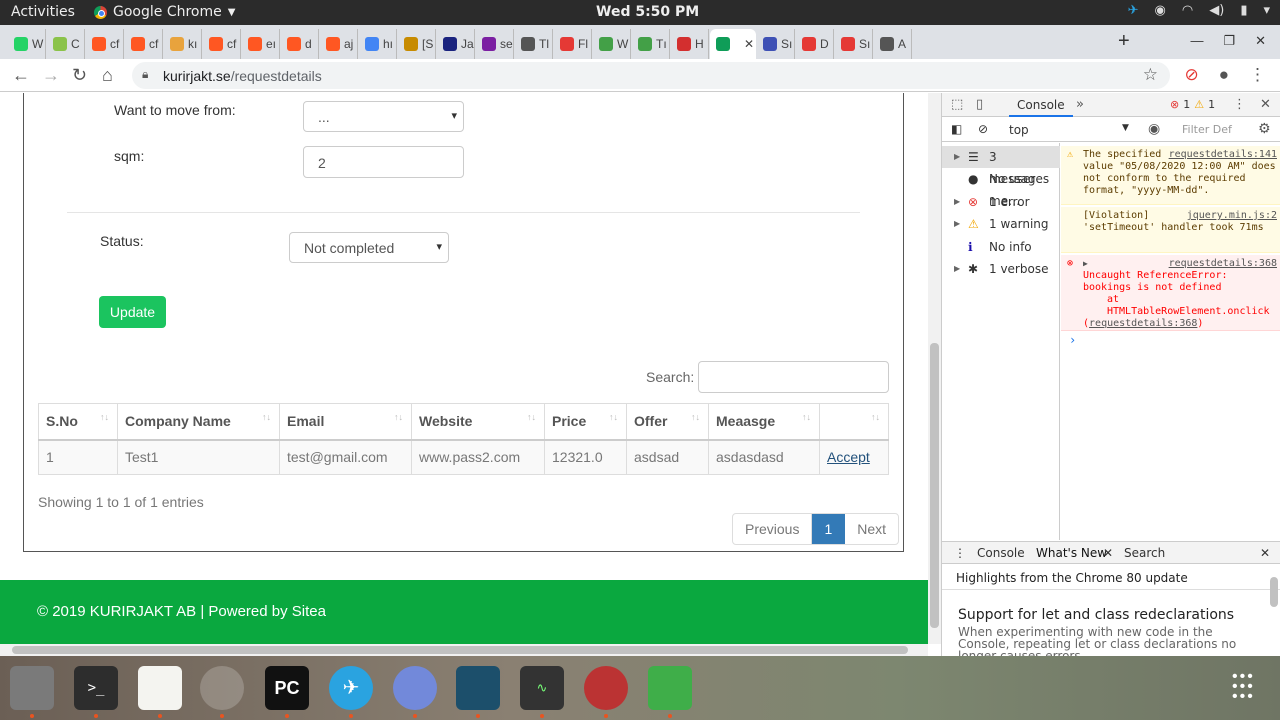  Describe the element at coordinates (1019, 130) in the screenshot. I see `context-selector: top` at that location.